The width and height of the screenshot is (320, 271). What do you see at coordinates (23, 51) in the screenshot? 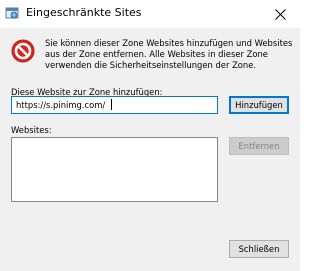
I see `prohibited-icon` at bounding box center [23, 51].